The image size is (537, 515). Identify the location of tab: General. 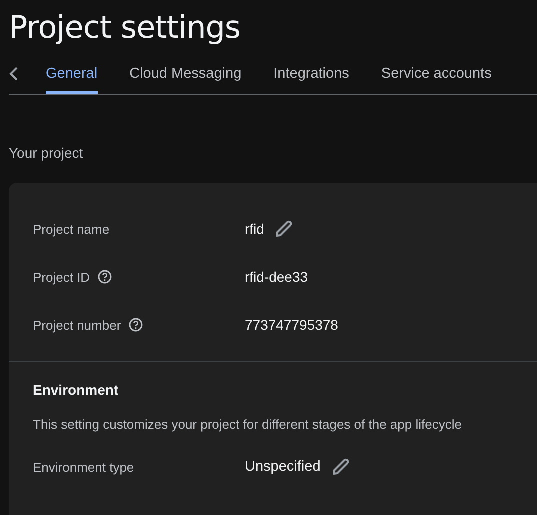
(72, 74).